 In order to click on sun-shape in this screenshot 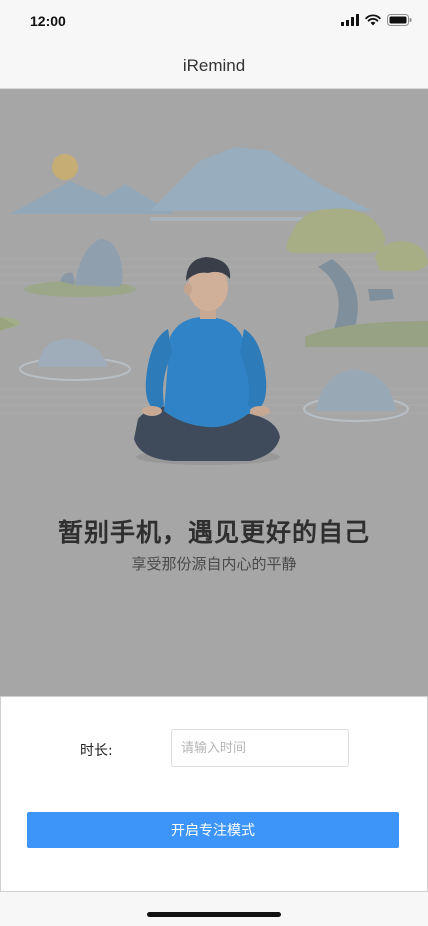, I will do `click(65, 167)`.